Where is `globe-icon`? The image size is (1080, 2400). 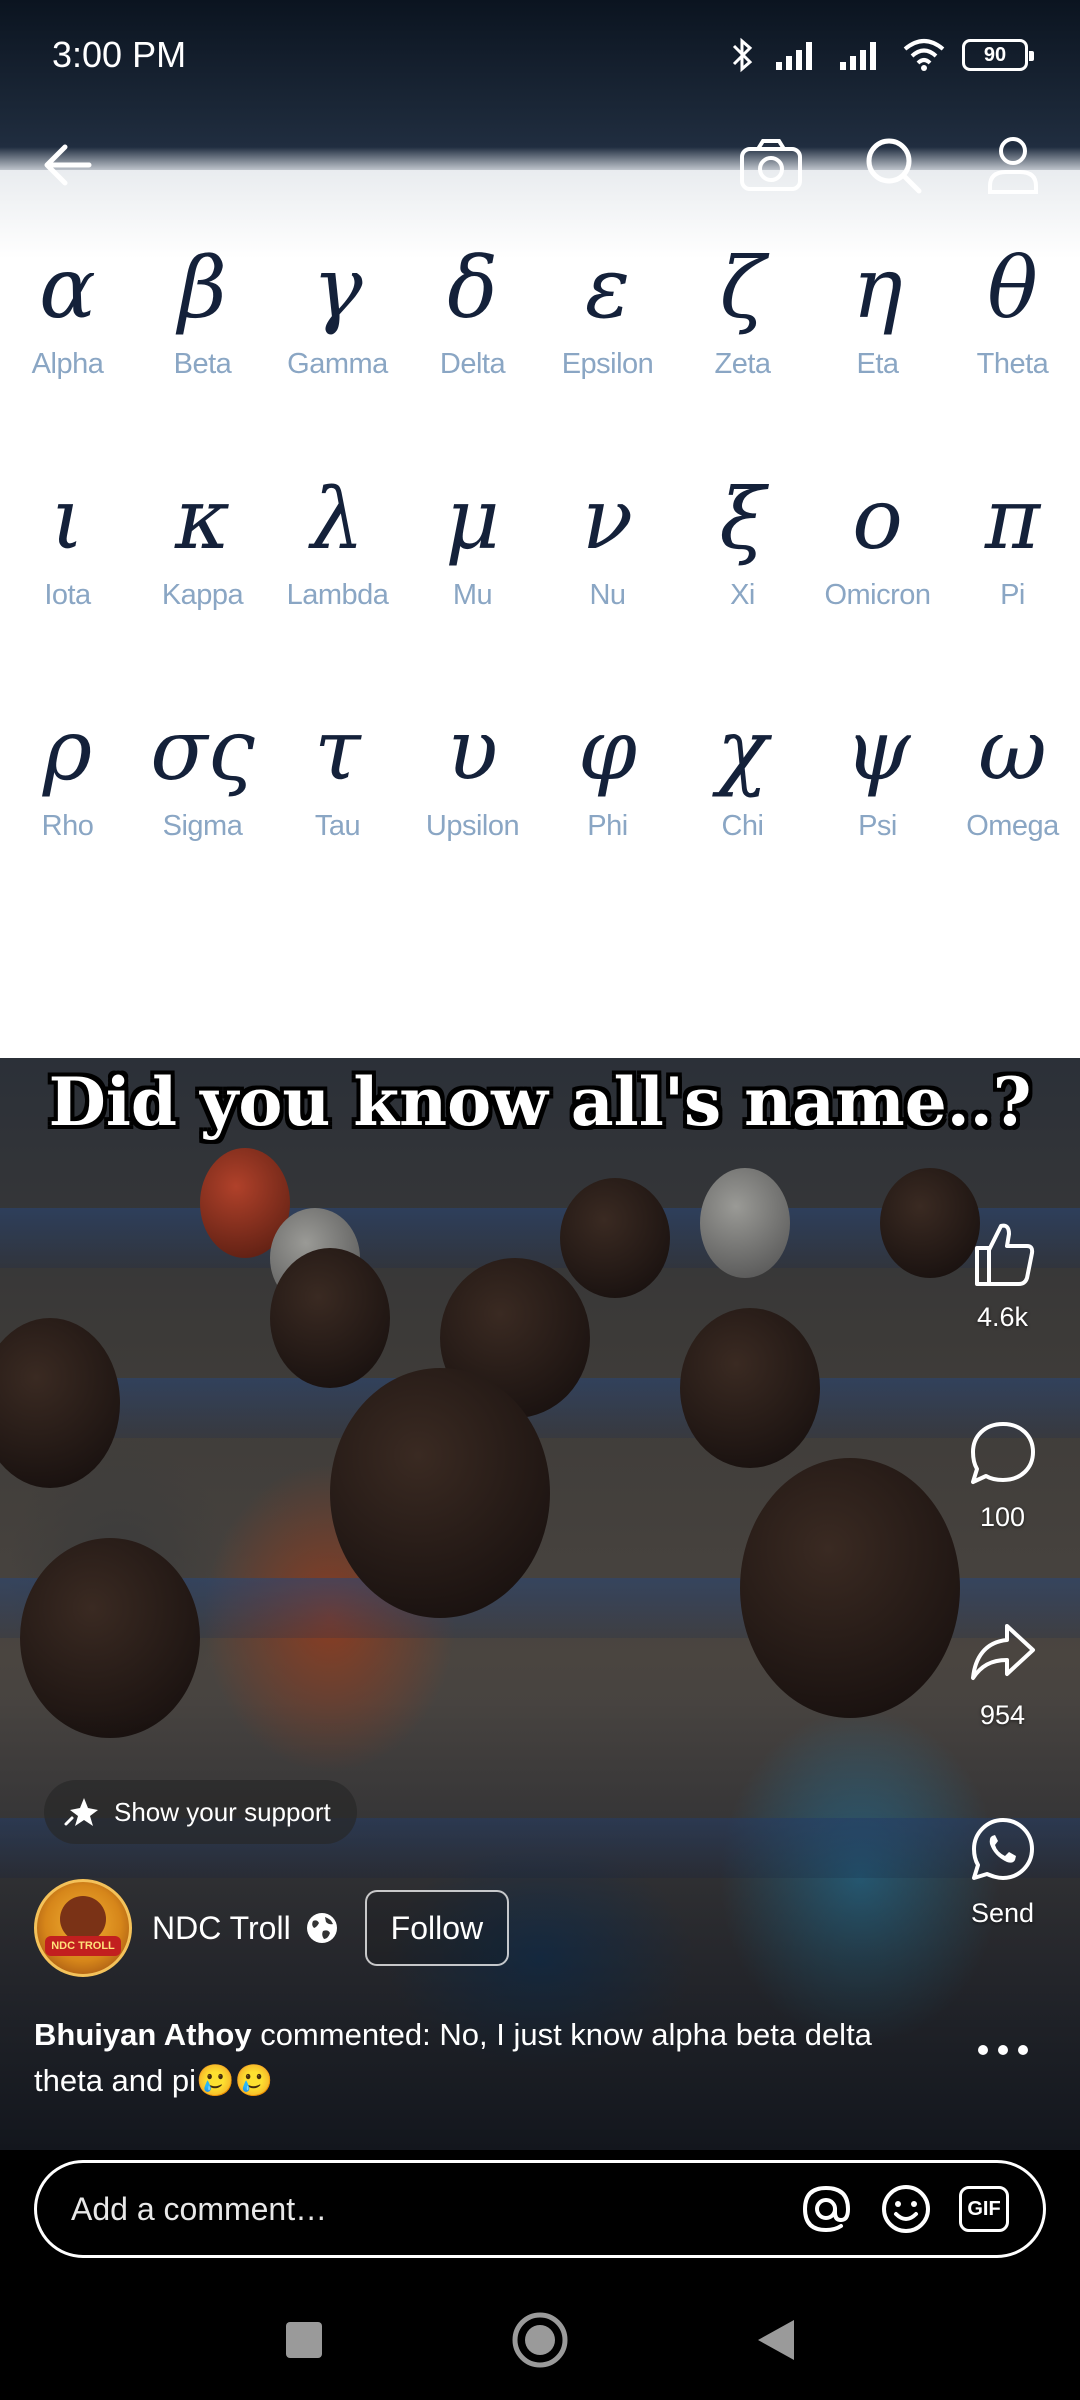
globe-icon is located at coordinates (322, 1928).